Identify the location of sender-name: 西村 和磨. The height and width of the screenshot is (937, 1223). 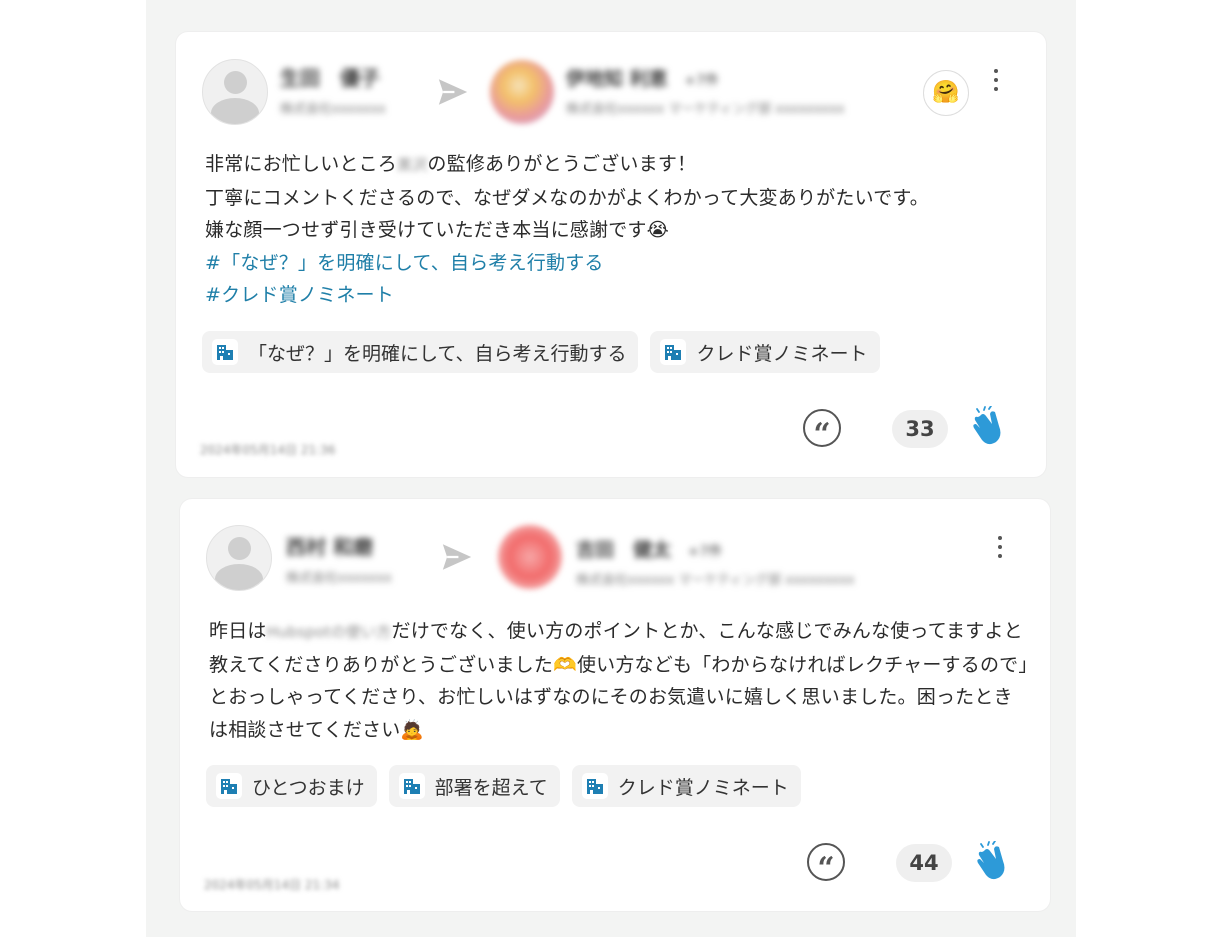
(329, 545).